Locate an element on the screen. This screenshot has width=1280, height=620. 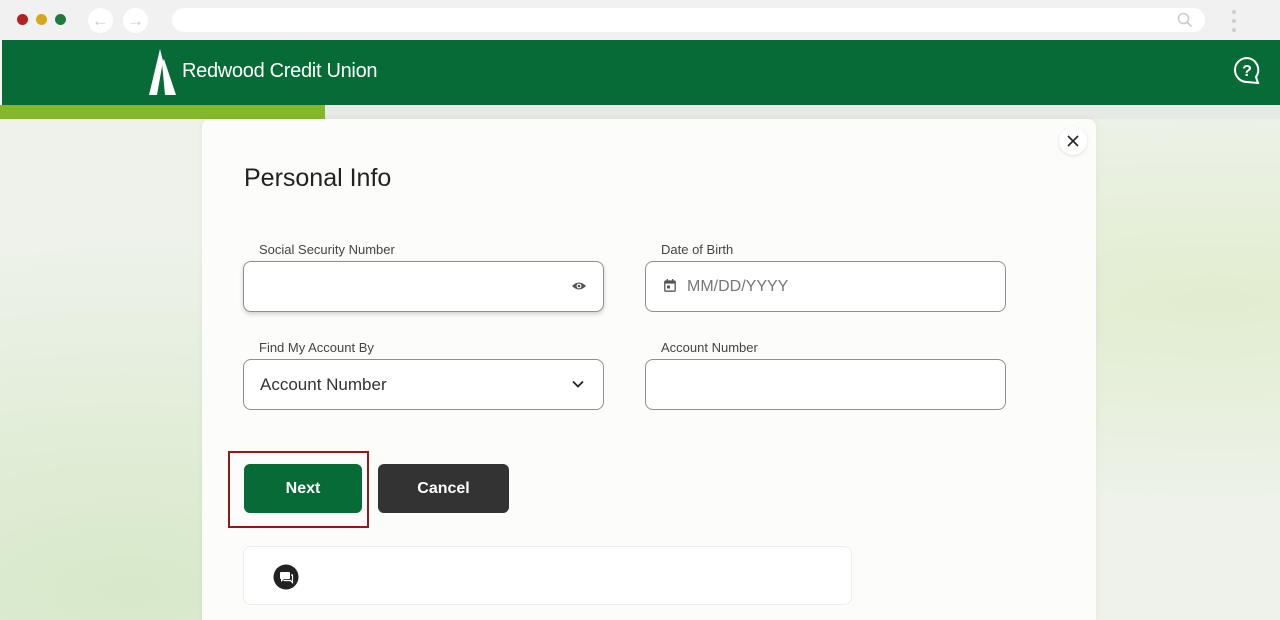
find-by-value: Account Number is located at coordinates (323, 384).